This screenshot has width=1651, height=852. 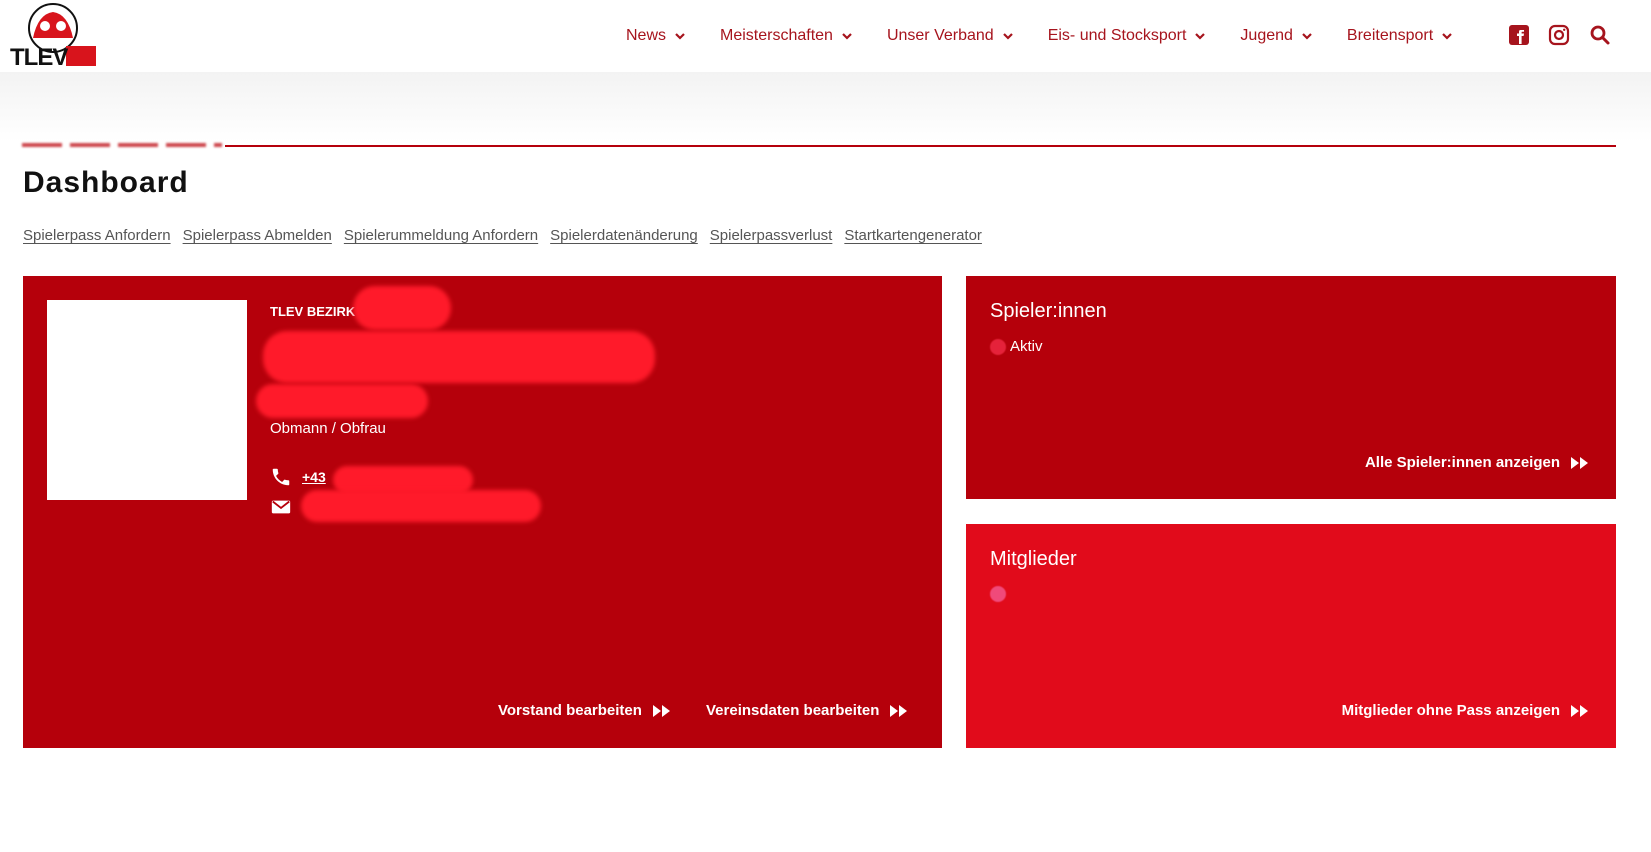 What do you see at coordinates (342, 401) in the screenshot?
I see `redacted-contact-name` at bounding box center [342, 401].